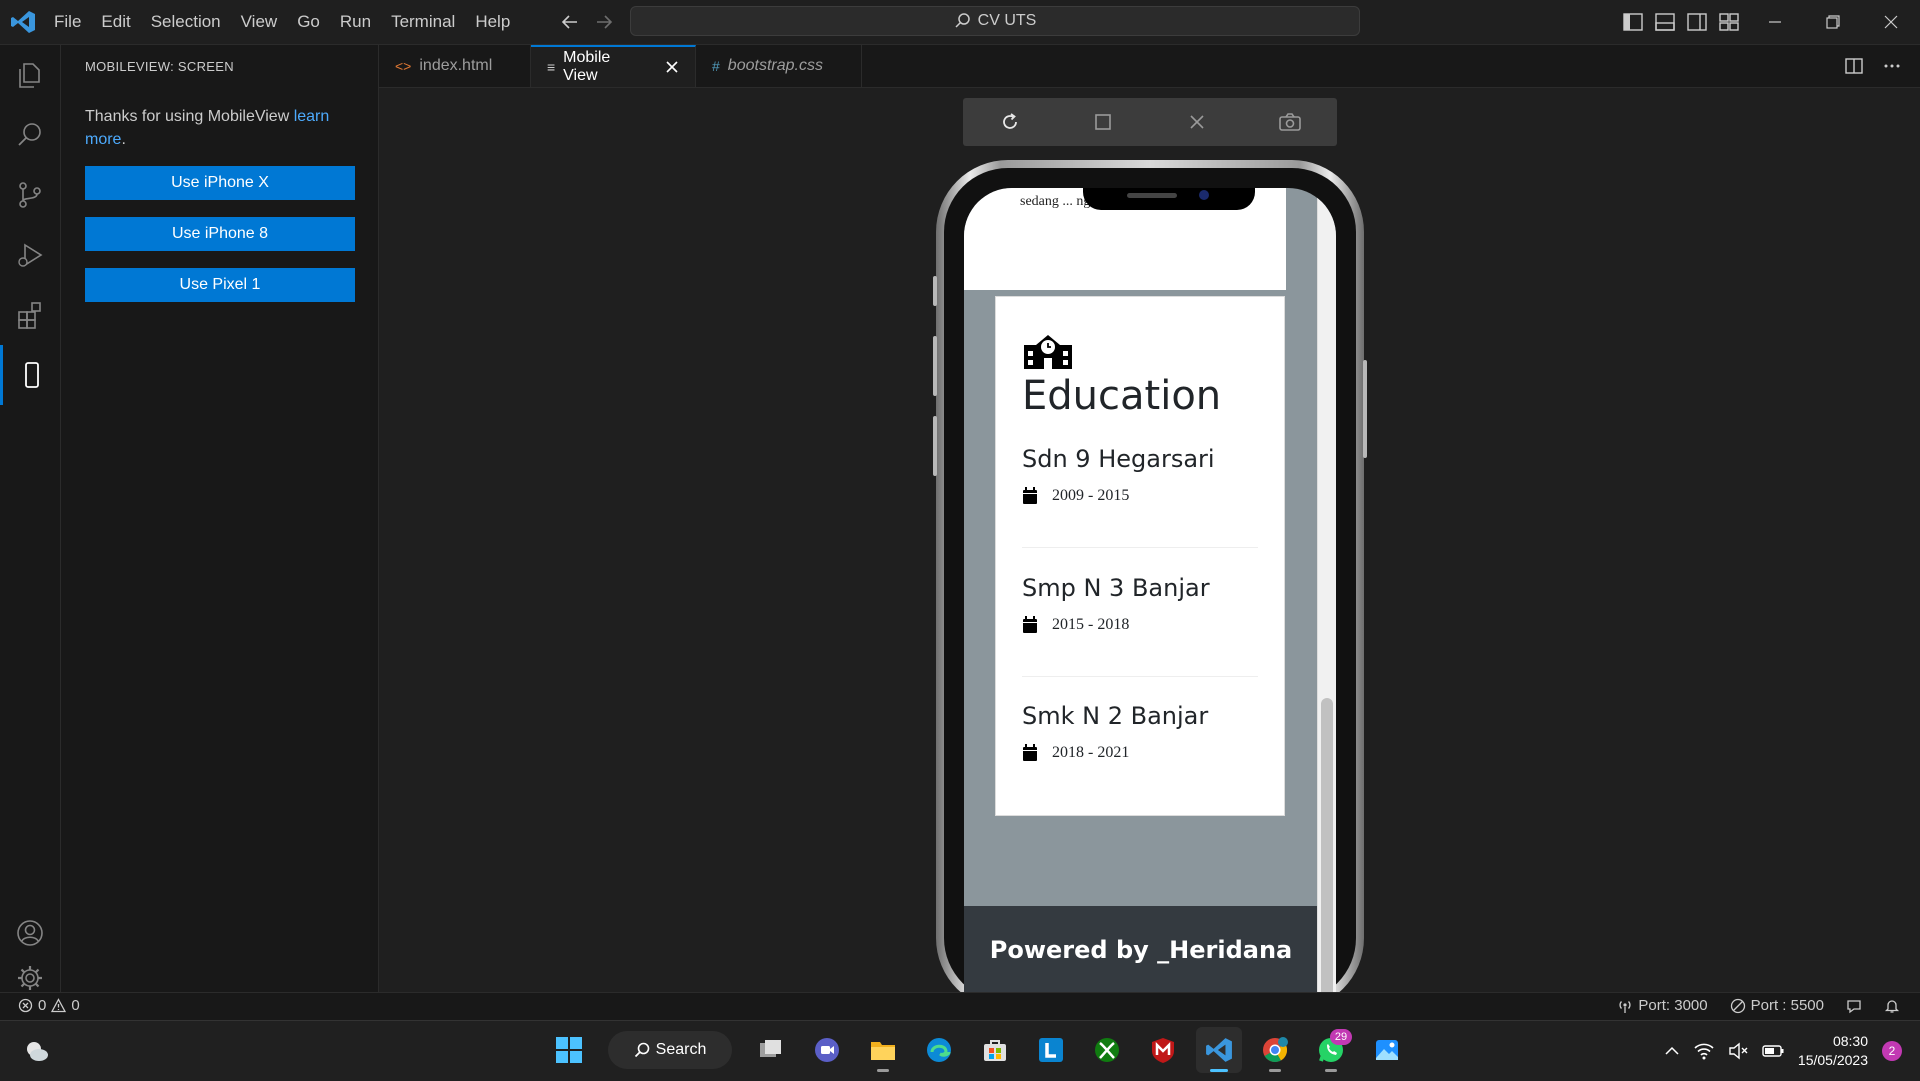  What do you see at coordinates (1275, 1050) in the screenshot?
I see `chrome-icon` at bounding box center [1275, 1050].